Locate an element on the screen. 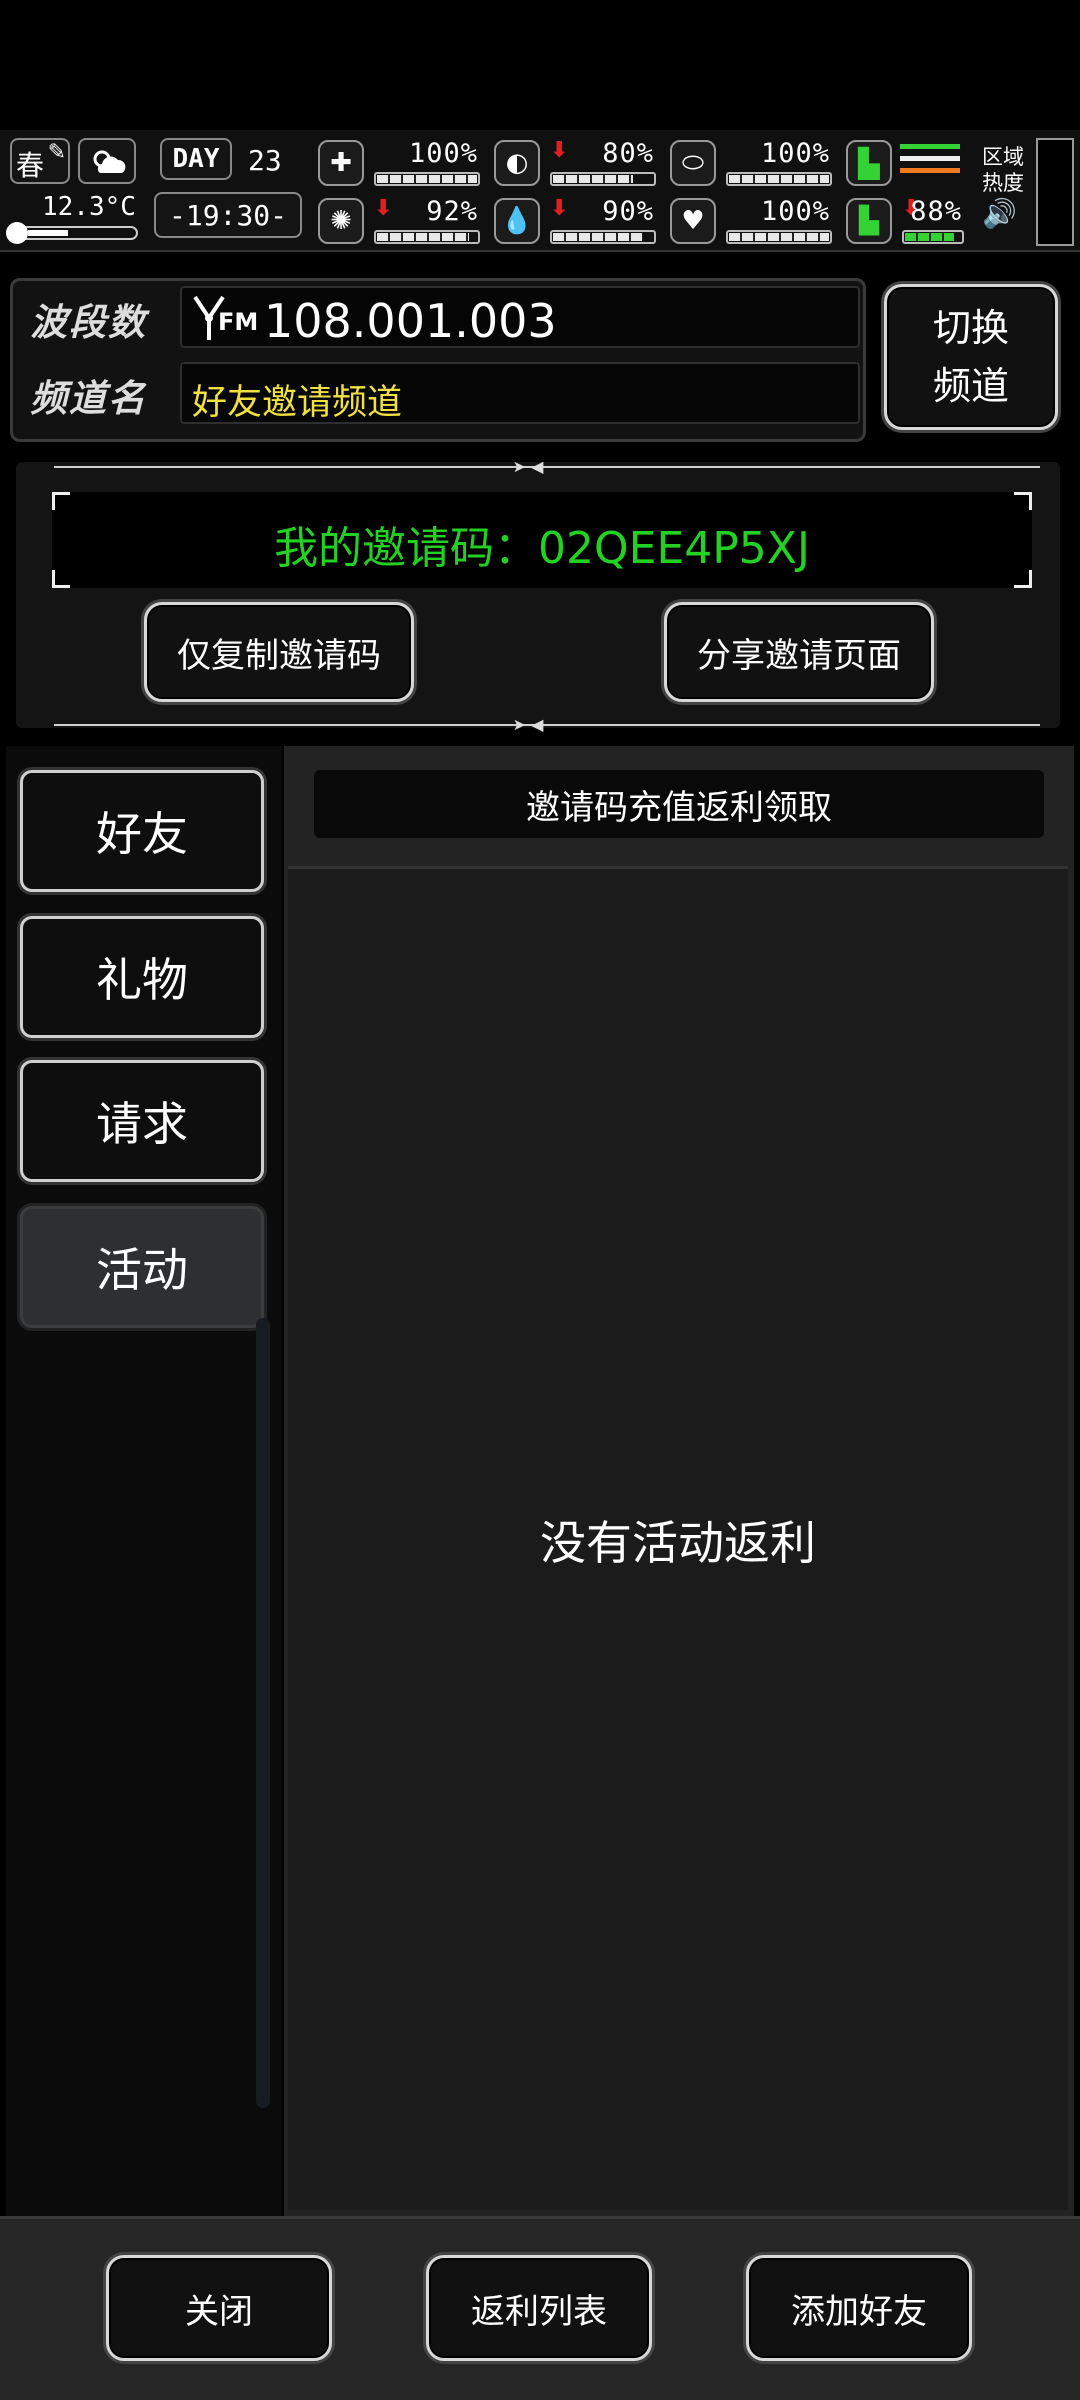 The image size is (1080, 2400). close-button: 关闭 is located at coordinates (219, 2308).